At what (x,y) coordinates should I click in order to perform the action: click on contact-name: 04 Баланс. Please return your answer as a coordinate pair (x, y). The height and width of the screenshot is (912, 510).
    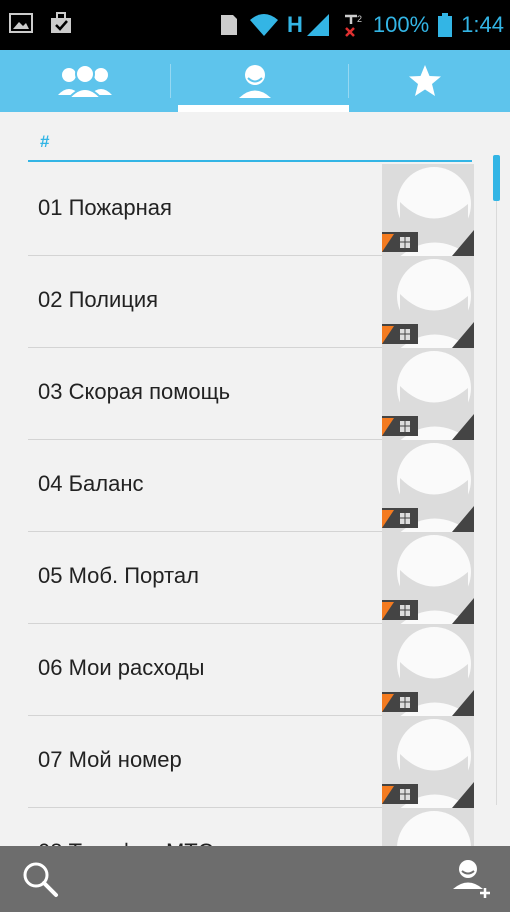
    Looking at the image, I should click on (91, 483).